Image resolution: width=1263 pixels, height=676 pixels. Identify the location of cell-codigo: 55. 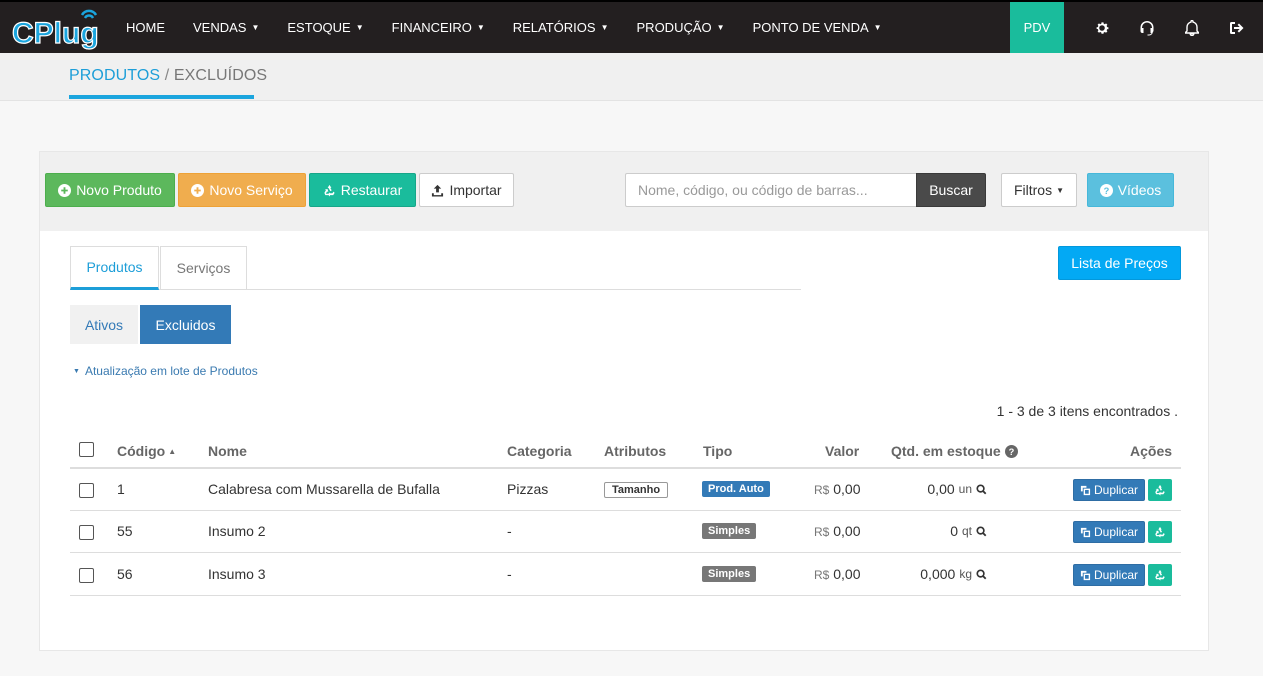
(125, 531).